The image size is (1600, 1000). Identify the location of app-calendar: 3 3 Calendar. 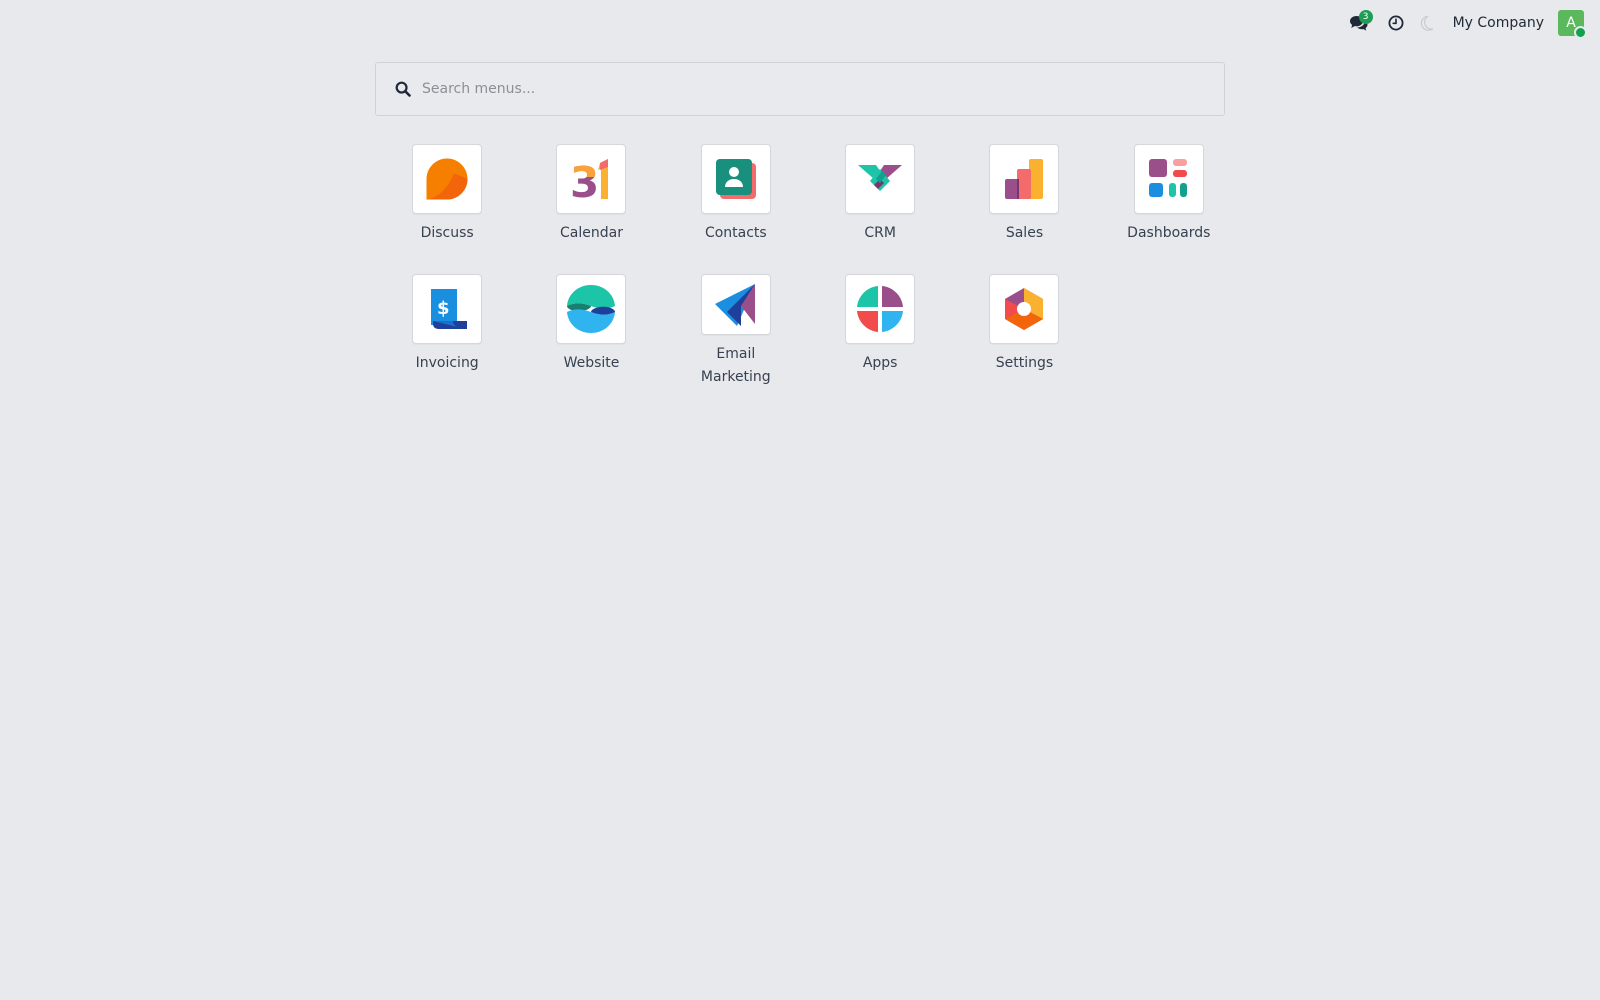
(591, 201).